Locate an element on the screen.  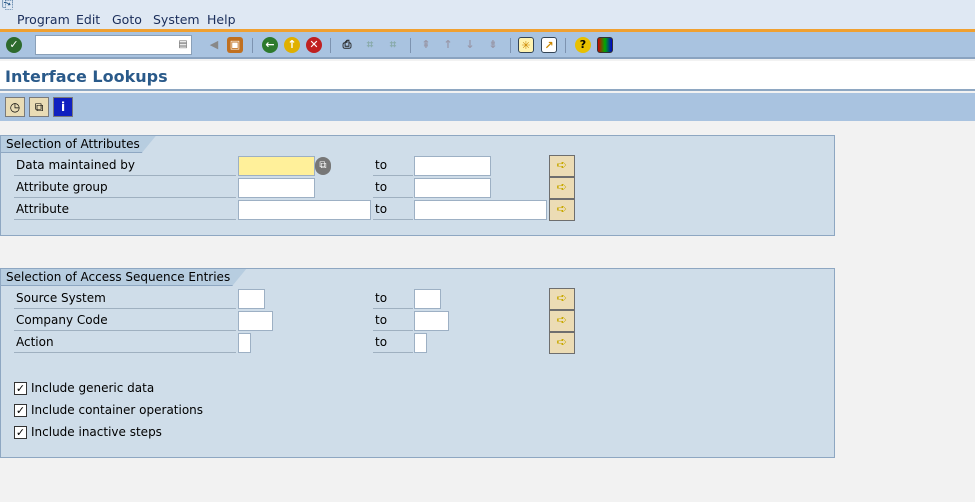
new-session-icon: ✳ is located at coordinates (526, 45).